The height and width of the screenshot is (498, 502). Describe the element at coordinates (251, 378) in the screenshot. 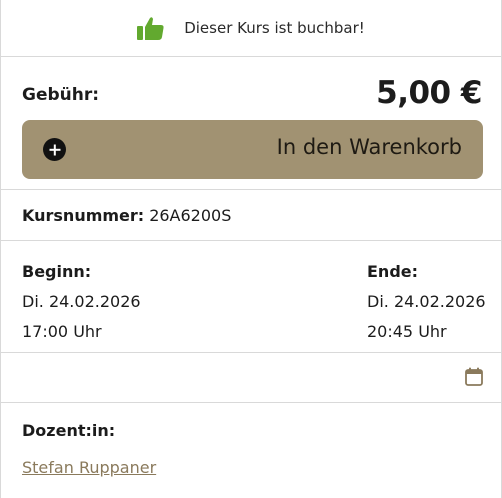

I see `calendar-section` at that location.